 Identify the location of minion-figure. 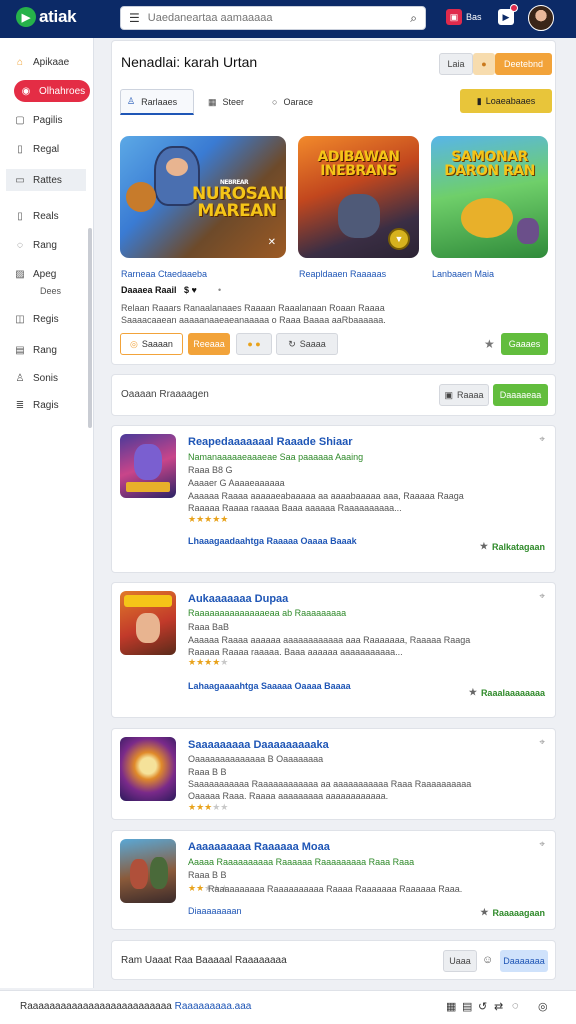
(528, 231).